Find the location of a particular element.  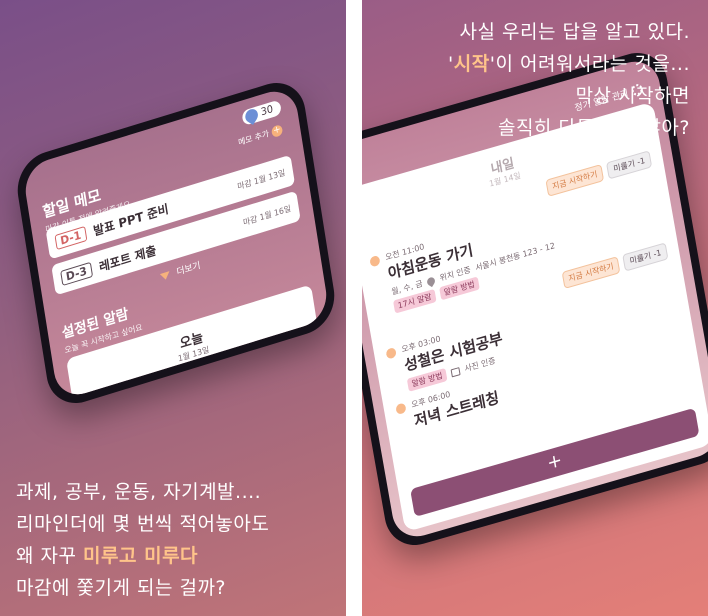

caption-line: 마감에 쫓기게 되는 걸까? is located at coordinates (121, 588).